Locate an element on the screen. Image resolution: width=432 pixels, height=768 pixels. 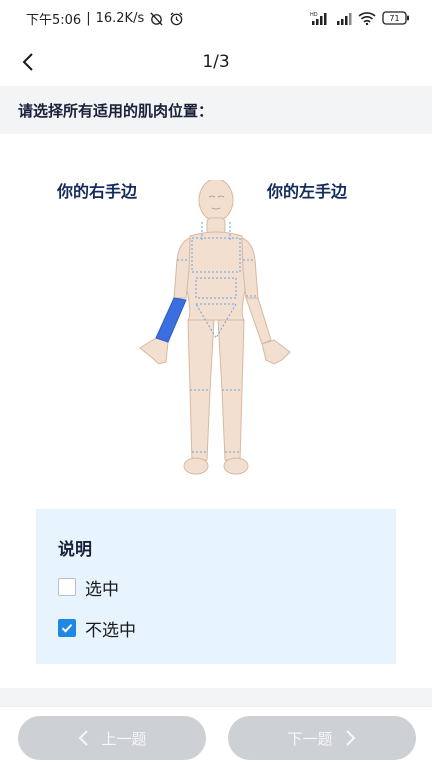
next-question-label: 下一题 is located at coordinates (310, 738).